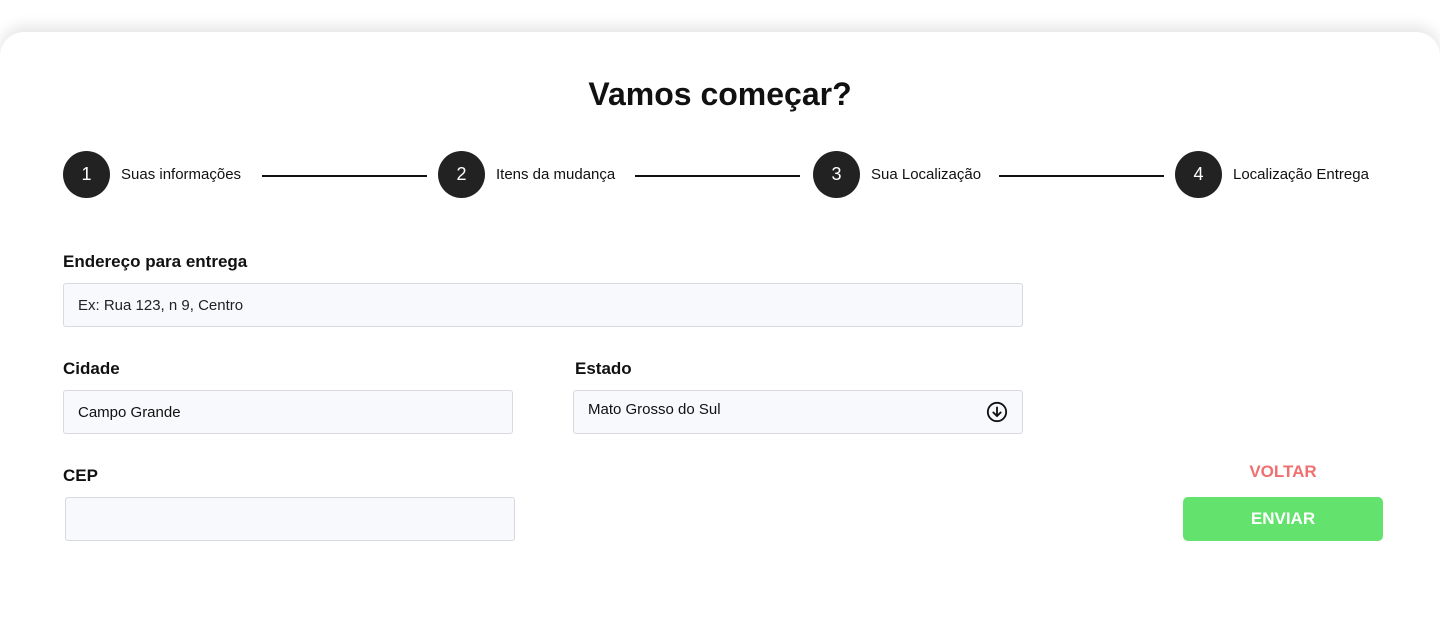 This screenshot has width=1440, height=632. What do you see at coordinates (836, 174) in the screenshot?
I see `step-number: 3` at bounding box center [836, 174].